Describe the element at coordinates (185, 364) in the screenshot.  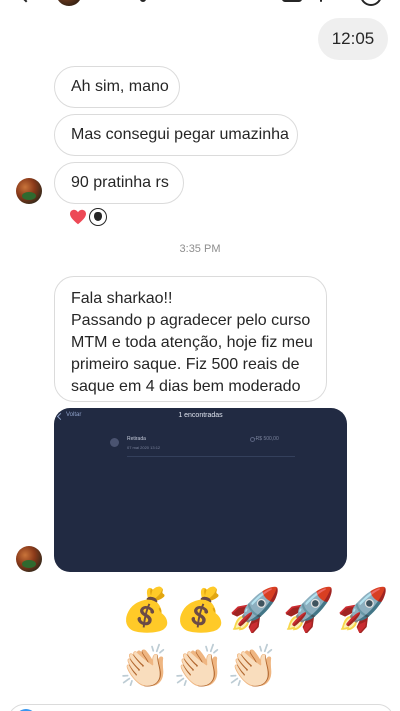
I see `message-line: primeiro saque. Fiz 500 reais de` at that location.